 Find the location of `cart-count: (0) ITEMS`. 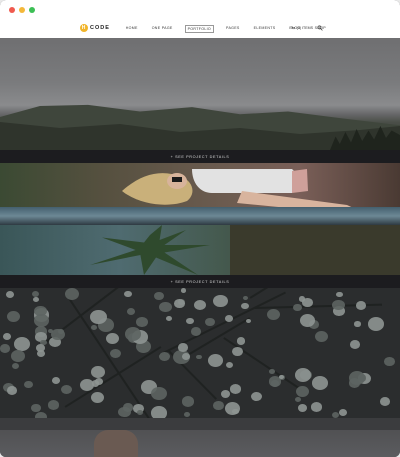

cart-count: (0) ITEMS is located at coordinates (304, 28).